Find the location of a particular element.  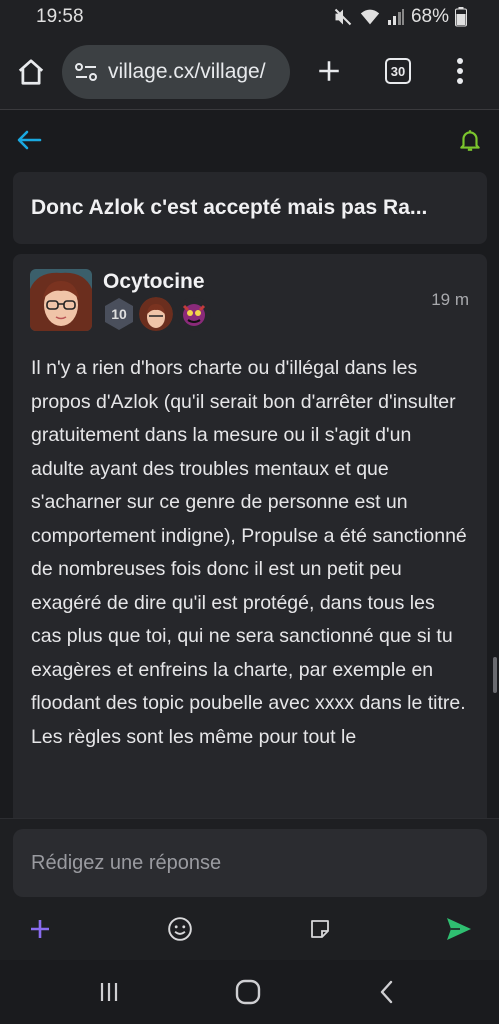

battery-percent: 68% is located at coordinates (429, 16).